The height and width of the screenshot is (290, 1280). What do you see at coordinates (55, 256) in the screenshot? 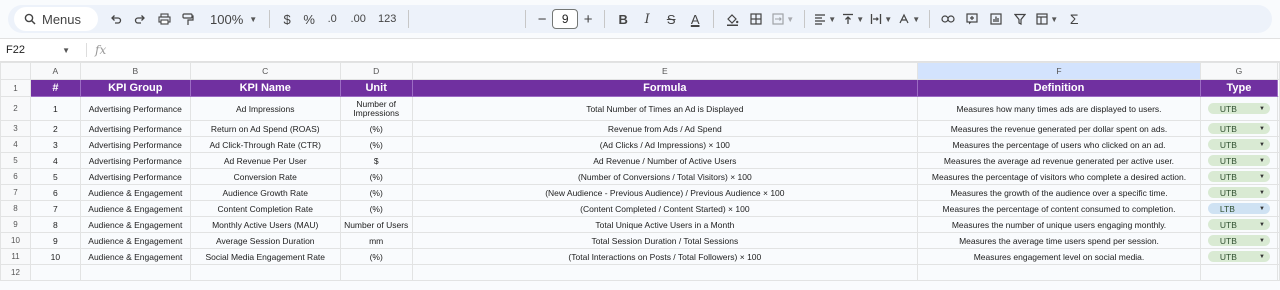
I see `cell-num: 10` at bounding box center [55, 256].